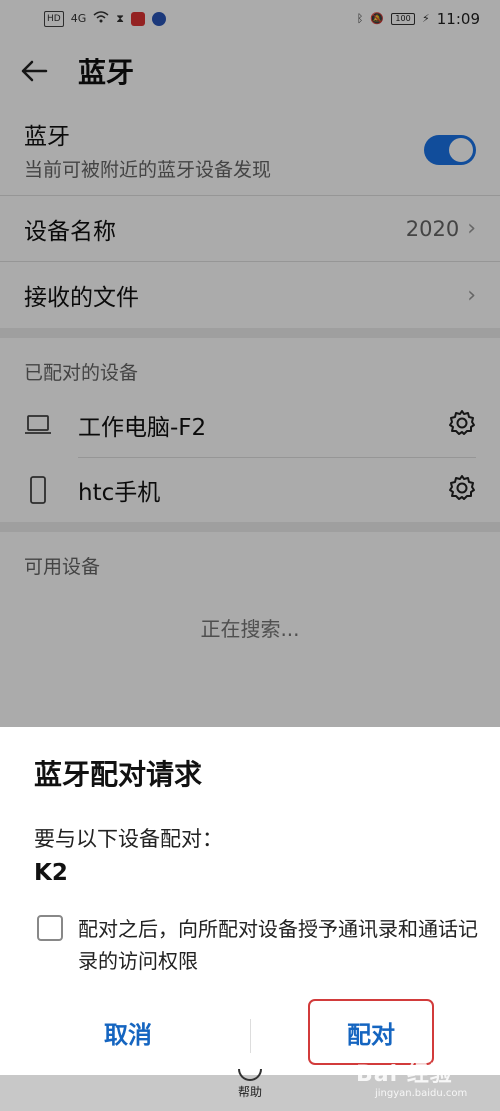  Describe the element at coordinates (128, 839) in the screenshot. I see `dialog-message: 要与以下设备配对：` at that location.